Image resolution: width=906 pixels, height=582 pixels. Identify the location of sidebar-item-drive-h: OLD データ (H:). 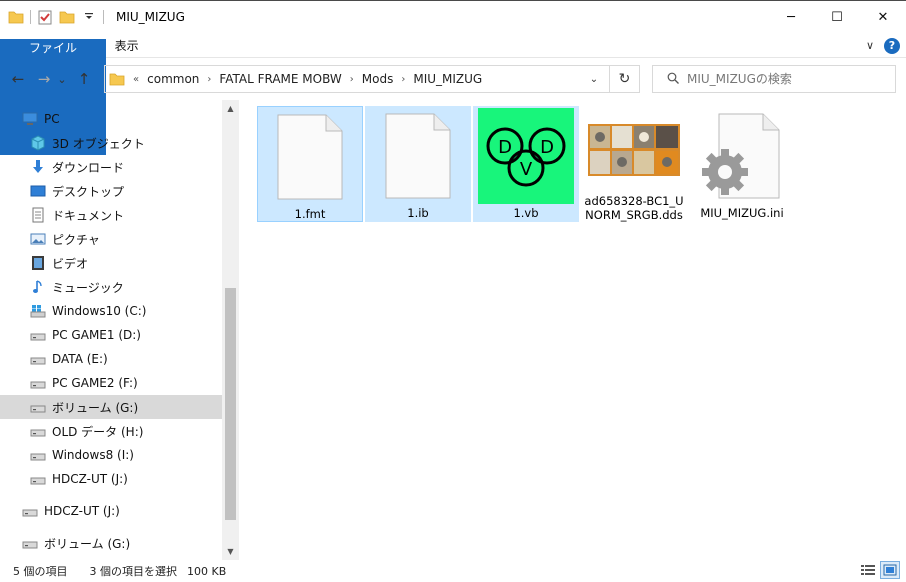
(111, 431).